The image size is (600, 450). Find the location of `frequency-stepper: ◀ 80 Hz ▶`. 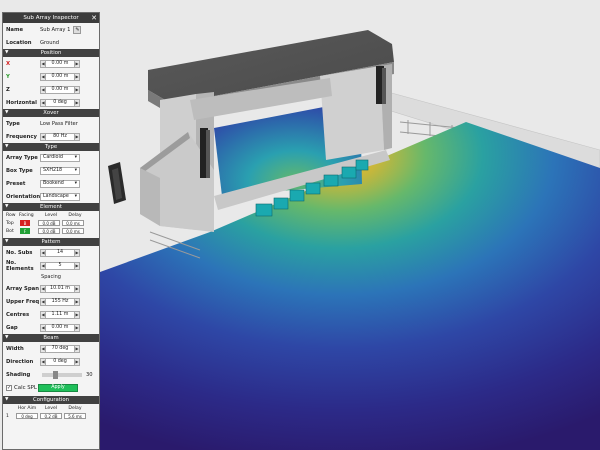

frequency-stepper: ◀ 80 Hz ▶ is located at coordinates (60, 136).